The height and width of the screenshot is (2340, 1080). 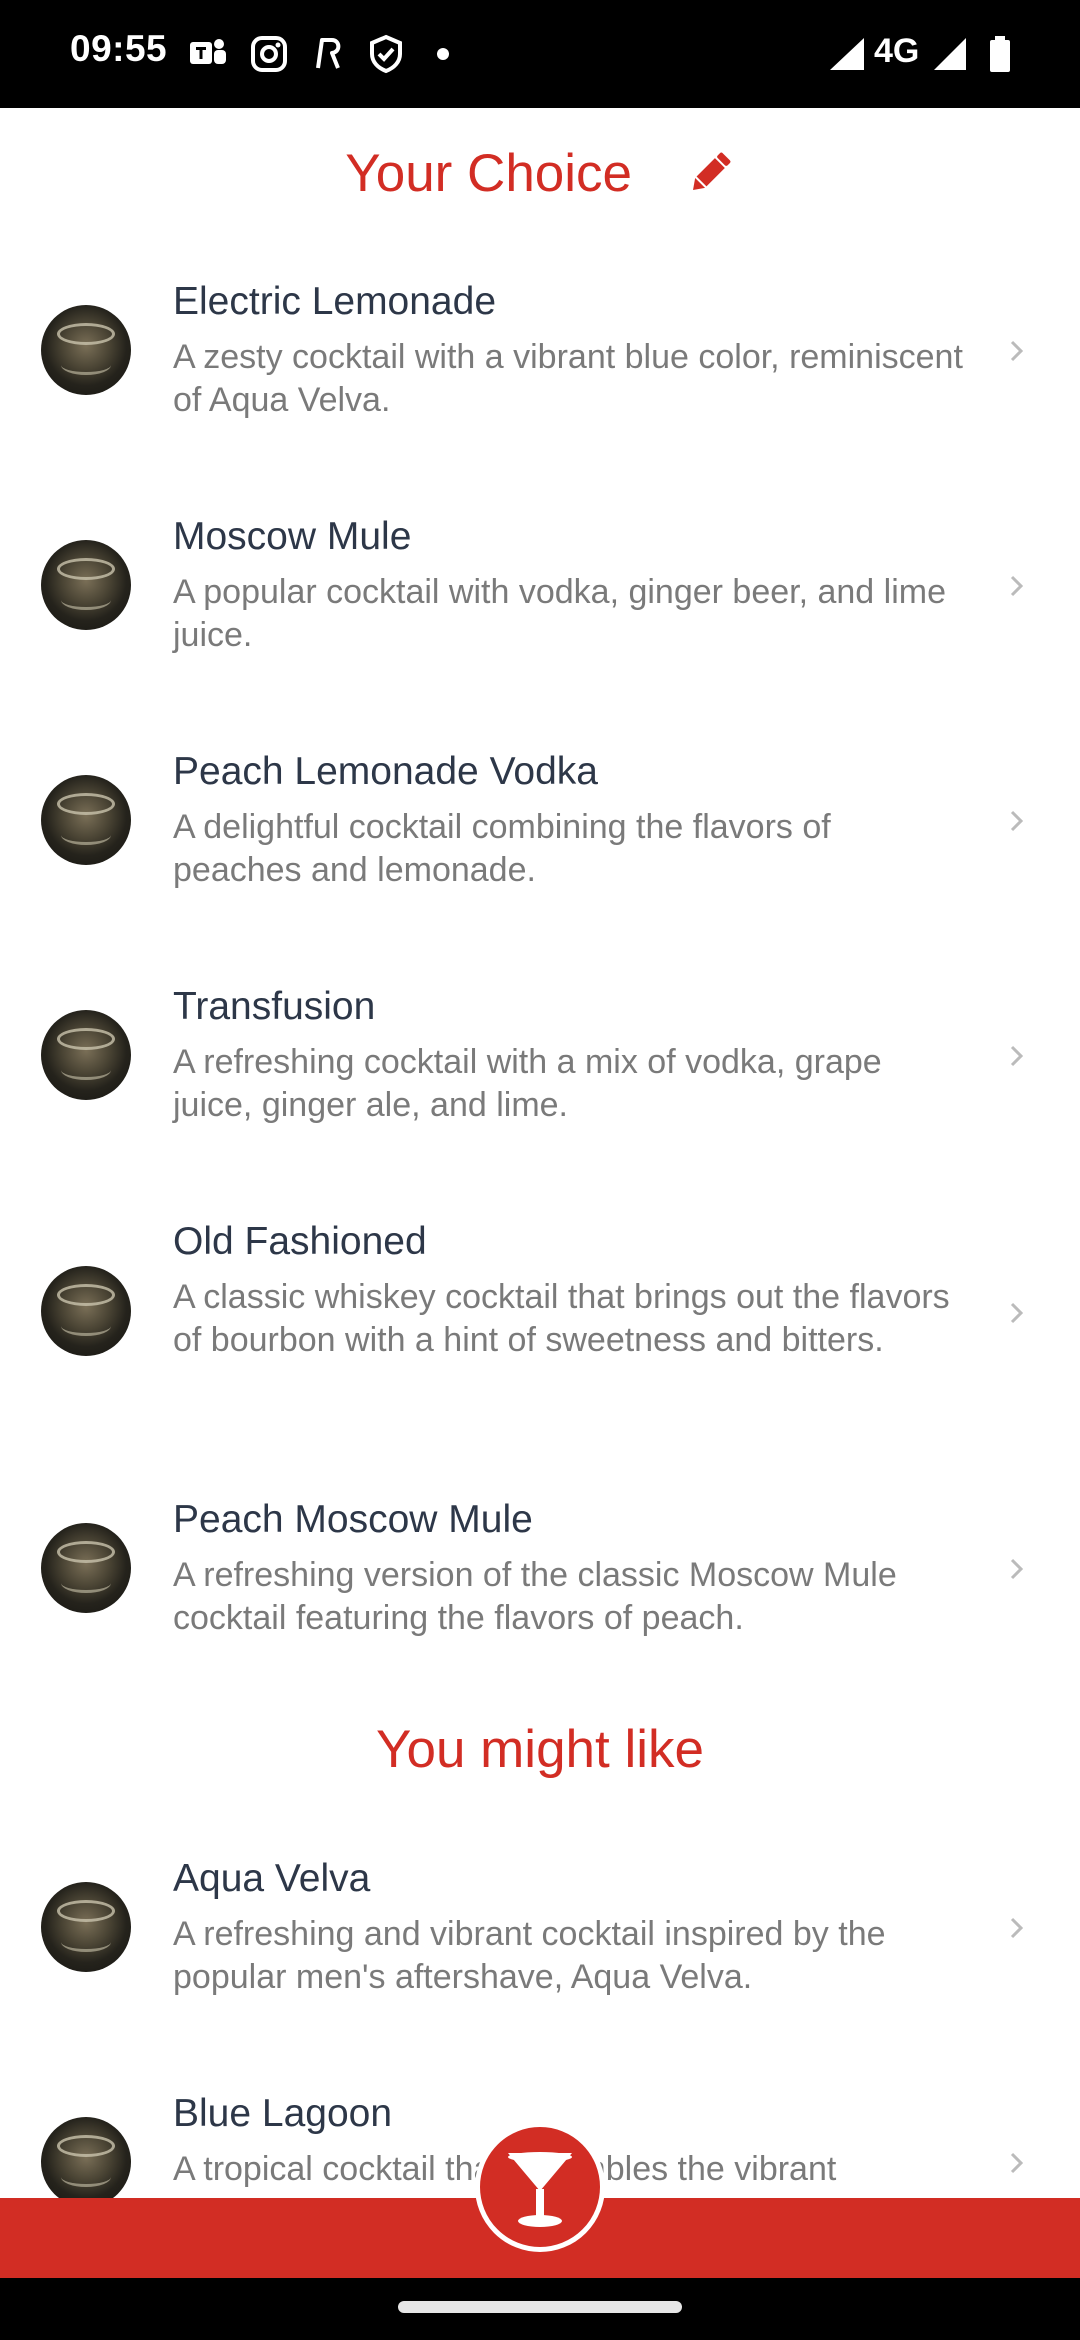 I want to click on you-might-like-title: You might like, so click(x=539, y=1749).